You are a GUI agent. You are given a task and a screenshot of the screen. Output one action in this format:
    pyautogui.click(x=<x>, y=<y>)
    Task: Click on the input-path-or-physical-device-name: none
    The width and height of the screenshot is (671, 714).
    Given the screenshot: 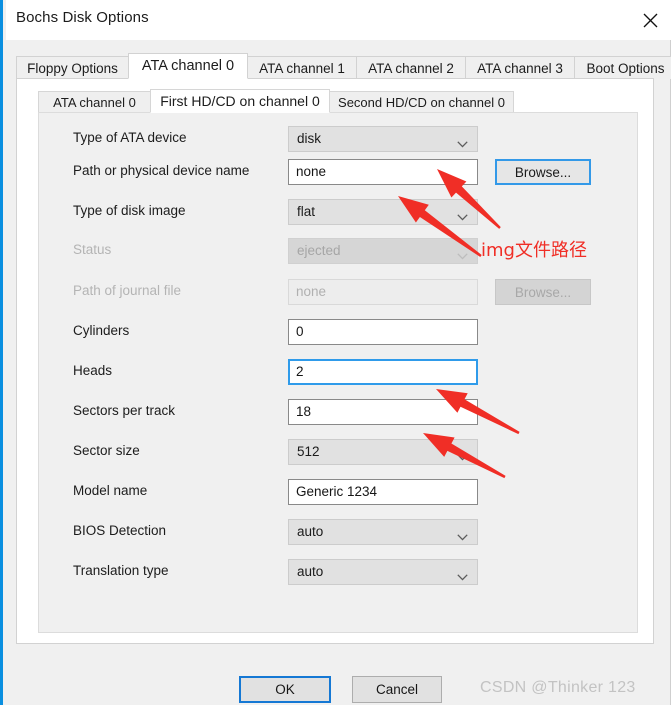 What is the action you would take?
    pyautogui.click(x=383, y=172)
    